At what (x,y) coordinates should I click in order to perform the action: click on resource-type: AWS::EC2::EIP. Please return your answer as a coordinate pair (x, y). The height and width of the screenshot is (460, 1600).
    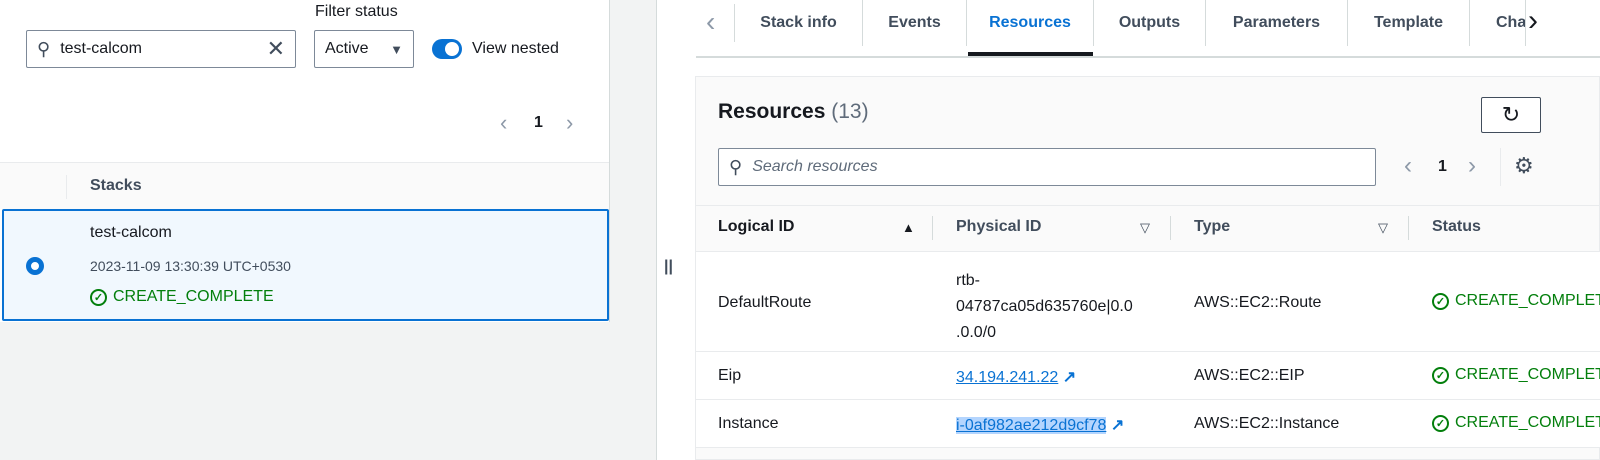
    Looking at the image, I should click on (1249, 375).